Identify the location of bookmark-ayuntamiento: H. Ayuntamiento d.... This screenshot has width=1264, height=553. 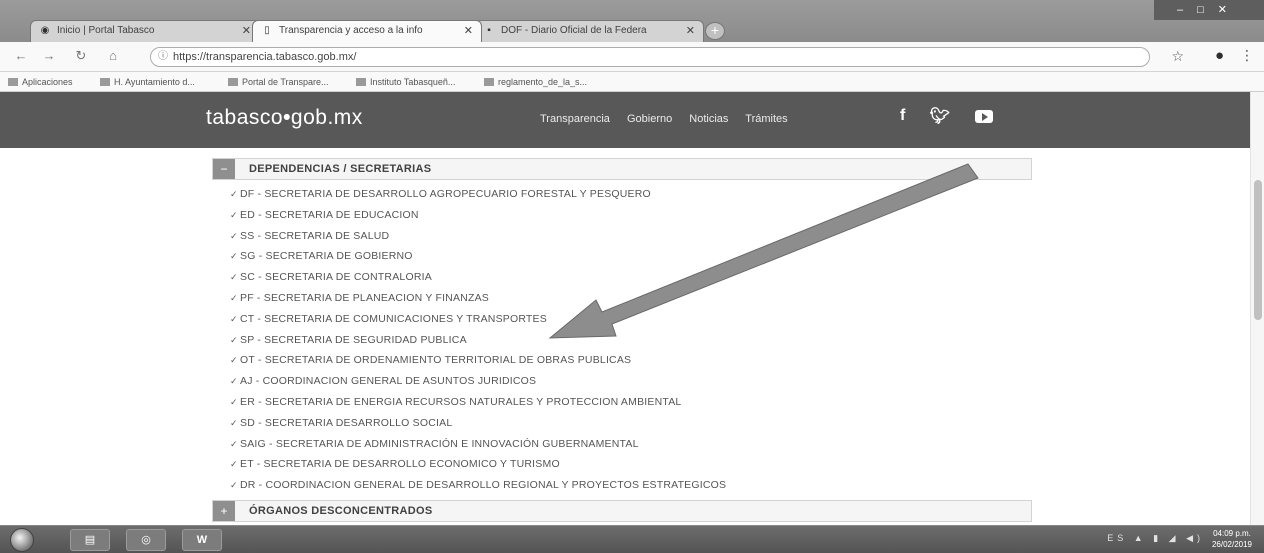
(147, 82).